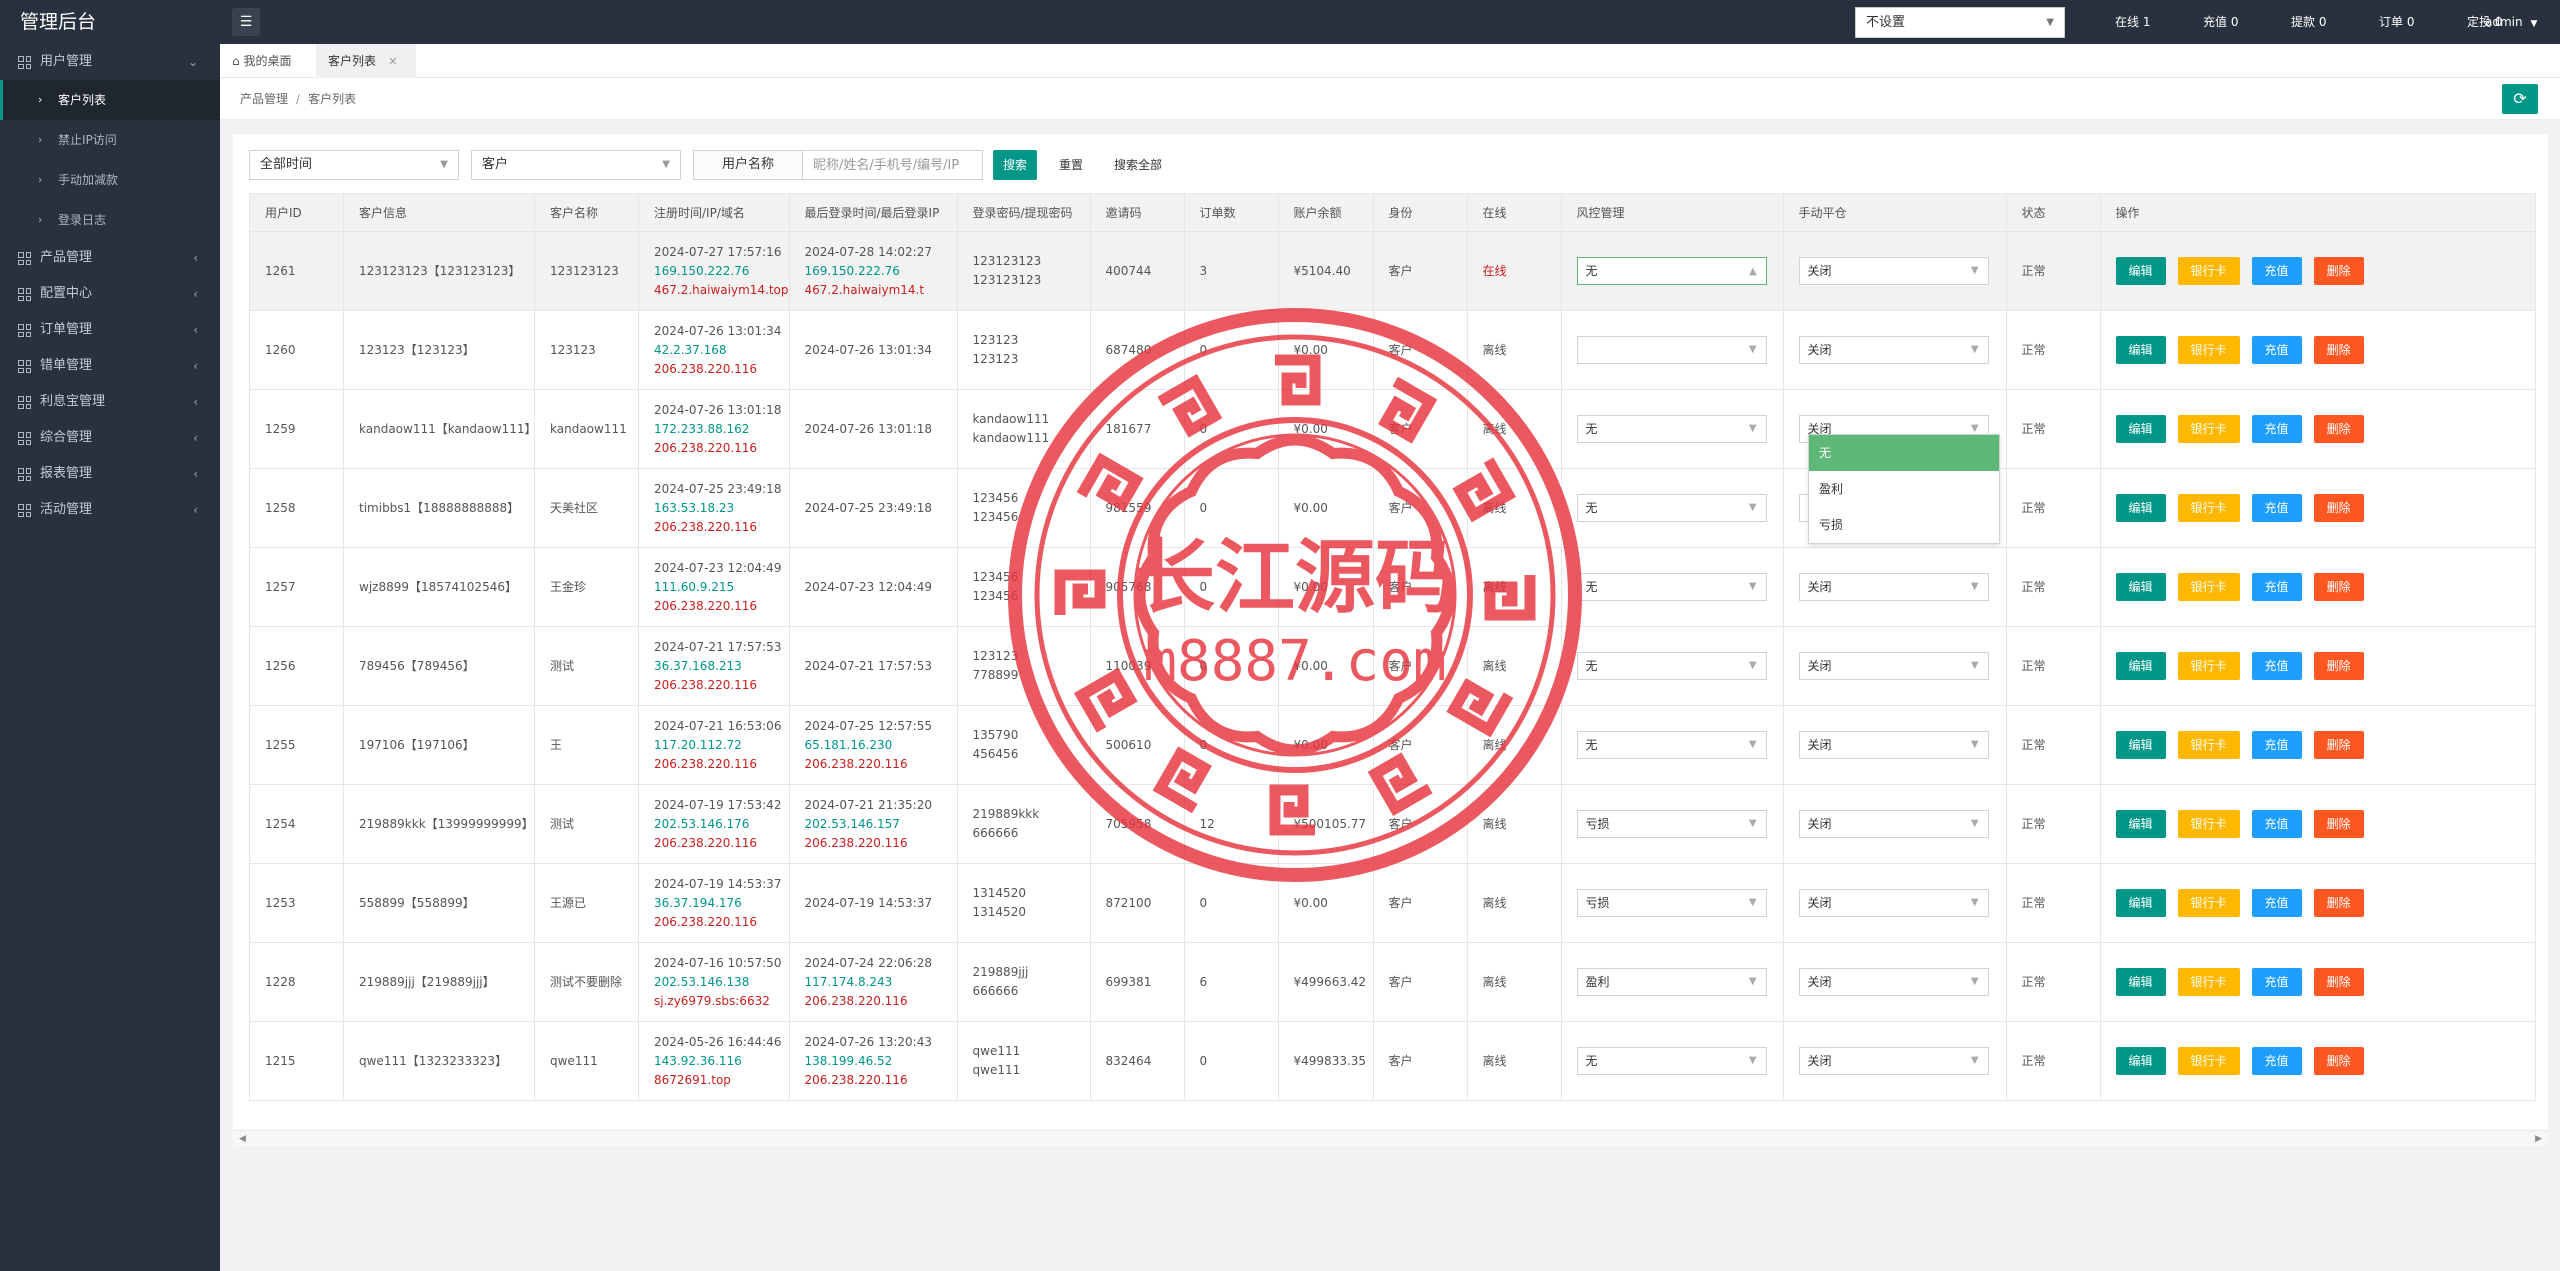  What do you see at coordinates (2520, 99) in the screenshot?
I see `refresh-icon: ⟳` at bounding box center [2520, 99].